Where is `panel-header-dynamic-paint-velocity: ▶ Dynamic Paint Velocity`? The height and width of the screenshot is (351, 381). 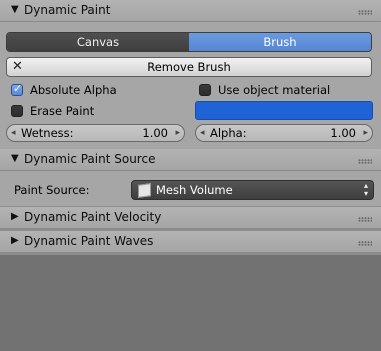 panel-header-dynamic-paint-velocity: ▶ Dynamic Paint Velocity is located at coordinates (190, 218).